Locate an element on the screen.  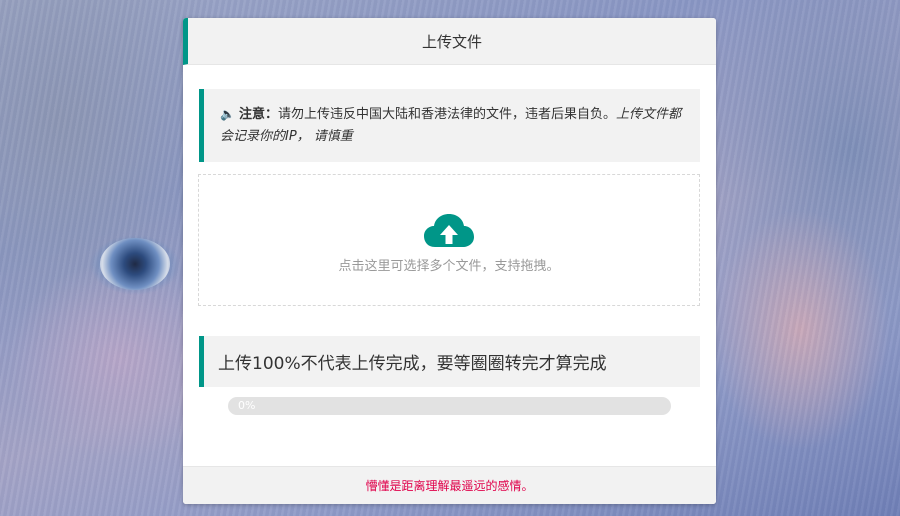
upload-dropzone: 点击这里可选择多个文件，支持拖拽。 is located at coordinates (449, 240).